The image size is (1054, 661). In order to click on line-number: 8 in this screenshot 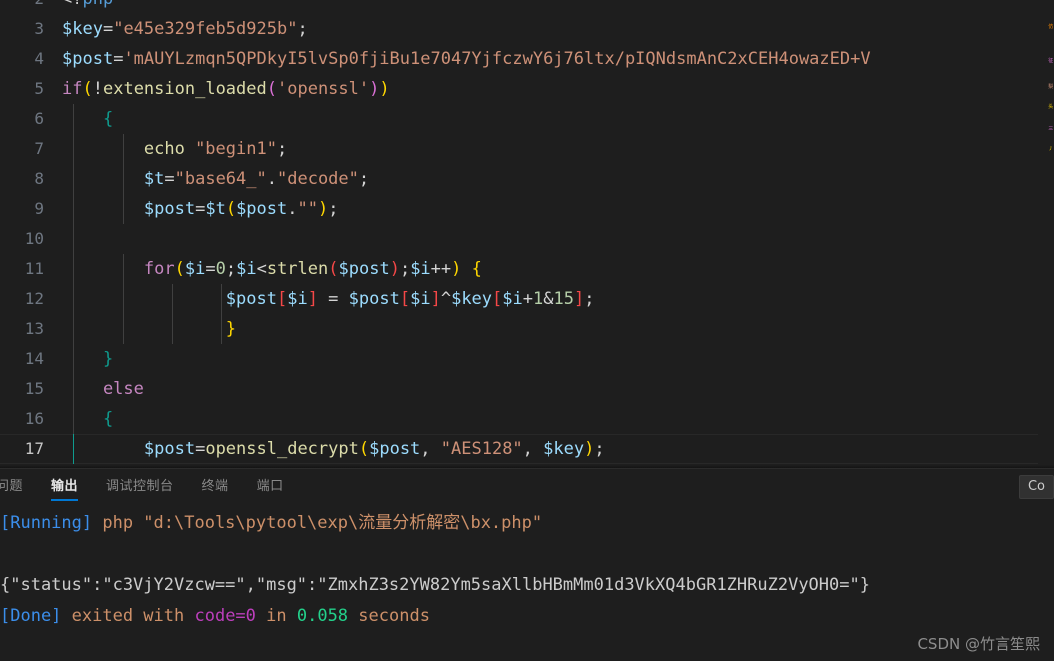, I will do `click(39, 178)`.